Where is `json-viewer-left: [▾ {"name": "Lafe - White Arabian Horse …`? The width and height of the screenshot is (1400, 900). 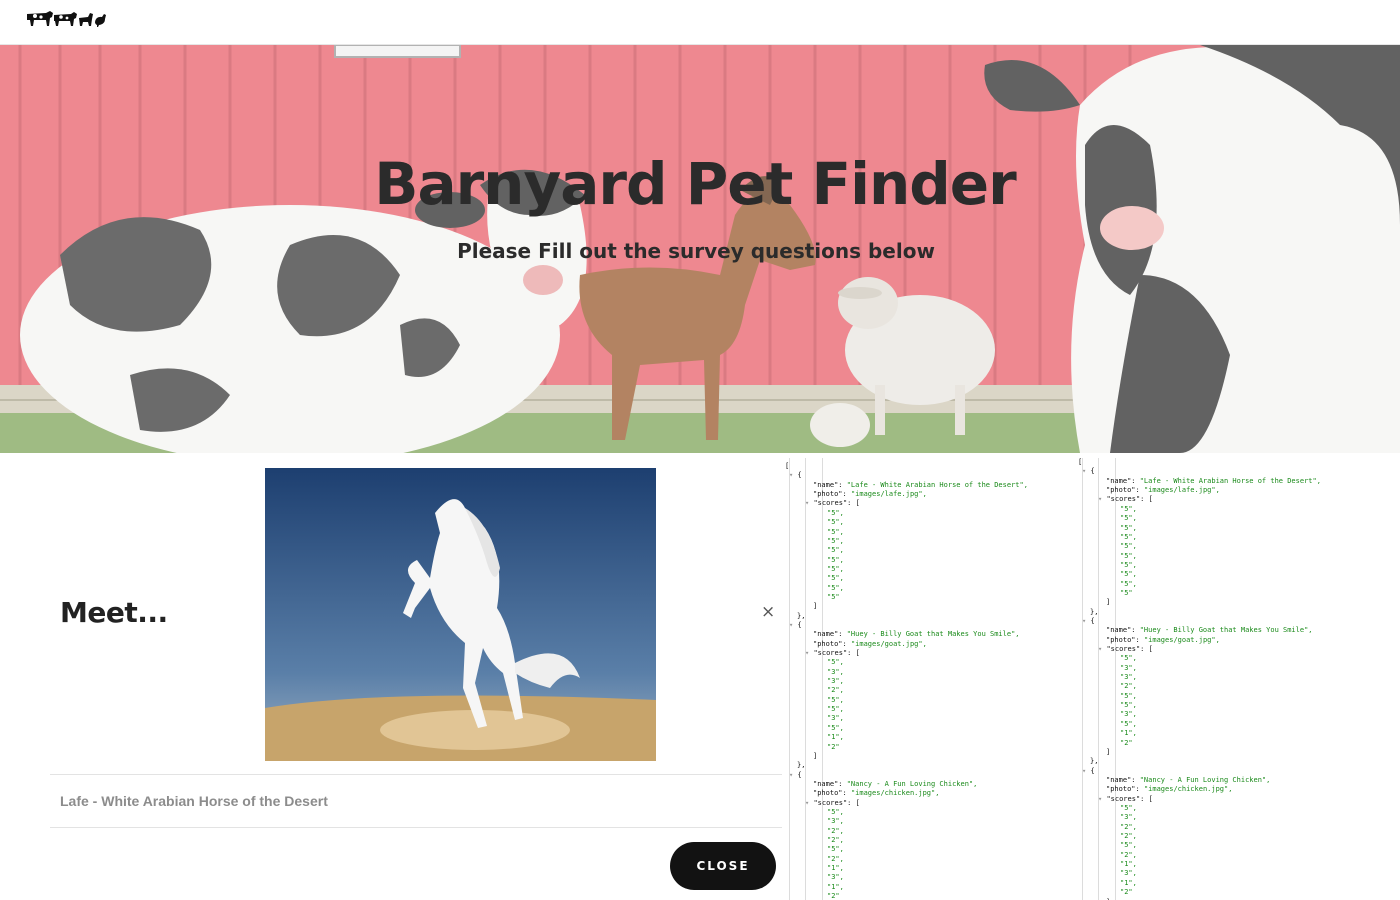 json-viewer-left: [▾ {"name": "Lafe - White Arabian Horse … is located at coordinates (933, 679).